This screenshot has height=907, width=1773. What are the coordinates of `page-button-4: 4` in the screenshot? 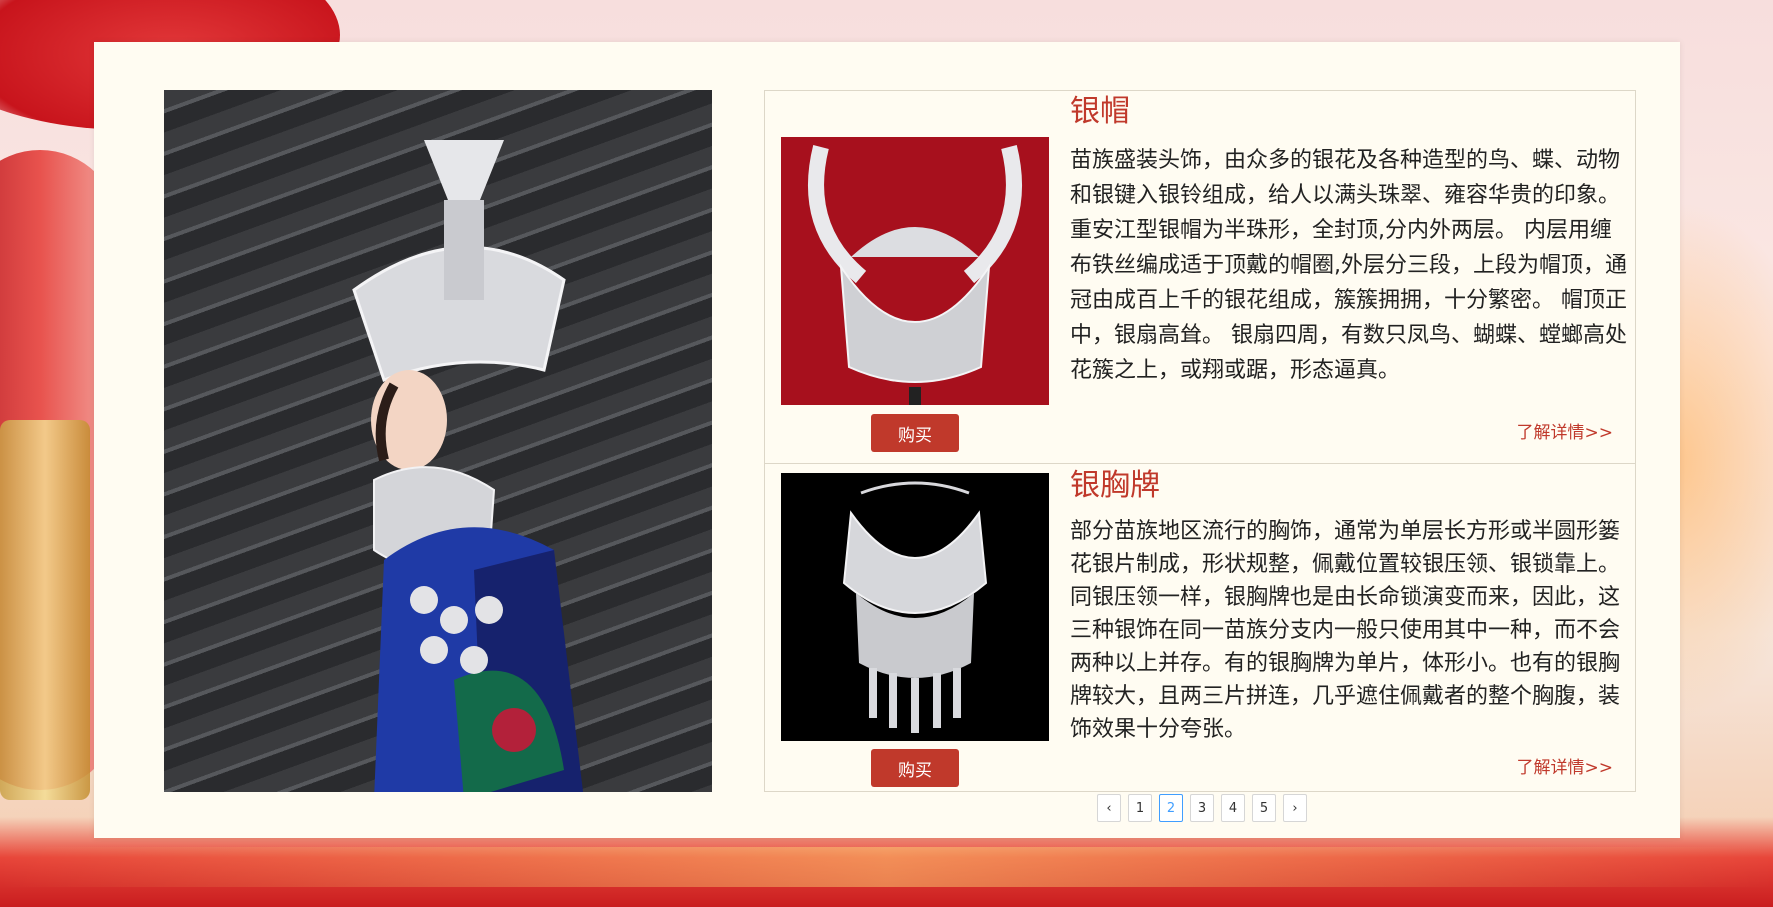 It's located at (1233, 808).